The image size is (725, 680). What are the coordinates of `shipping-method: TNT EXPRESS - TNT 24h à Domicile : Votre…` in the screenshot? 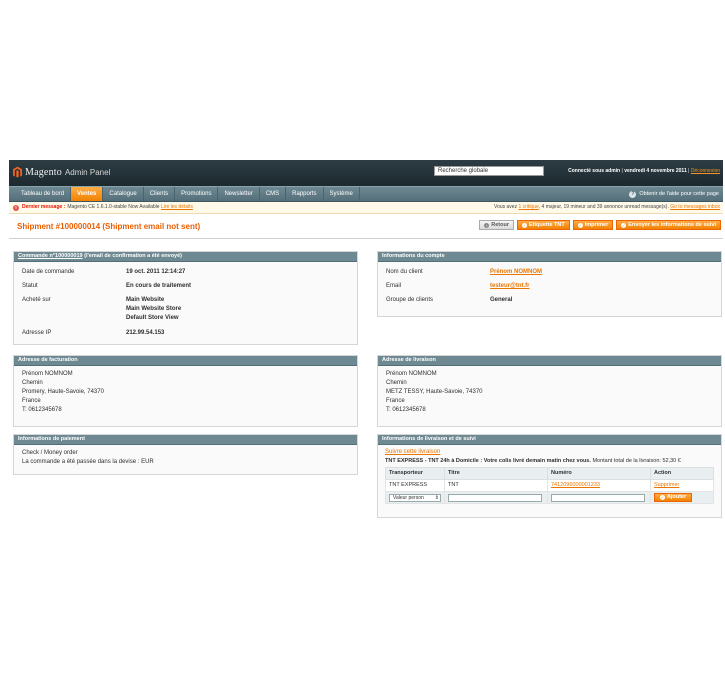 It's located at (488, 461).